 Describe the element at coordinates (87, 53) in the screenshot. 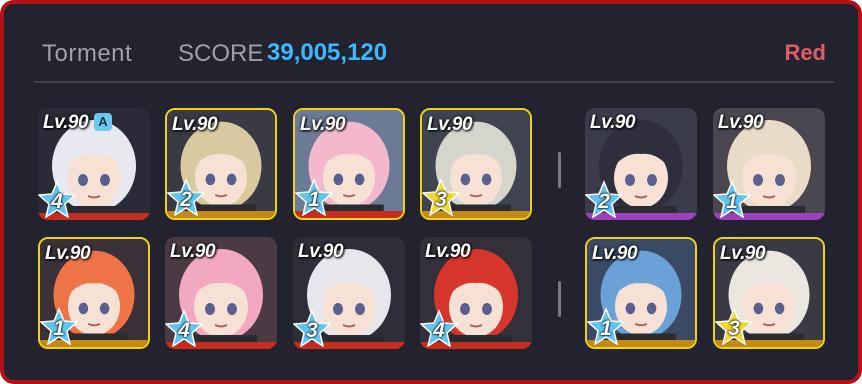

I see `difficulty-label: Torment` at that location.